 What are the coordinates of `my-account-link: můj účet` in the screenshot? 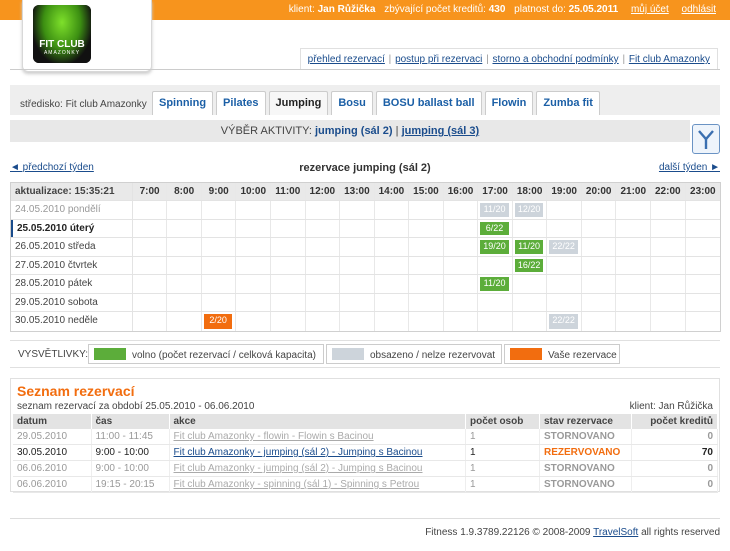 It's located at (650, 9).